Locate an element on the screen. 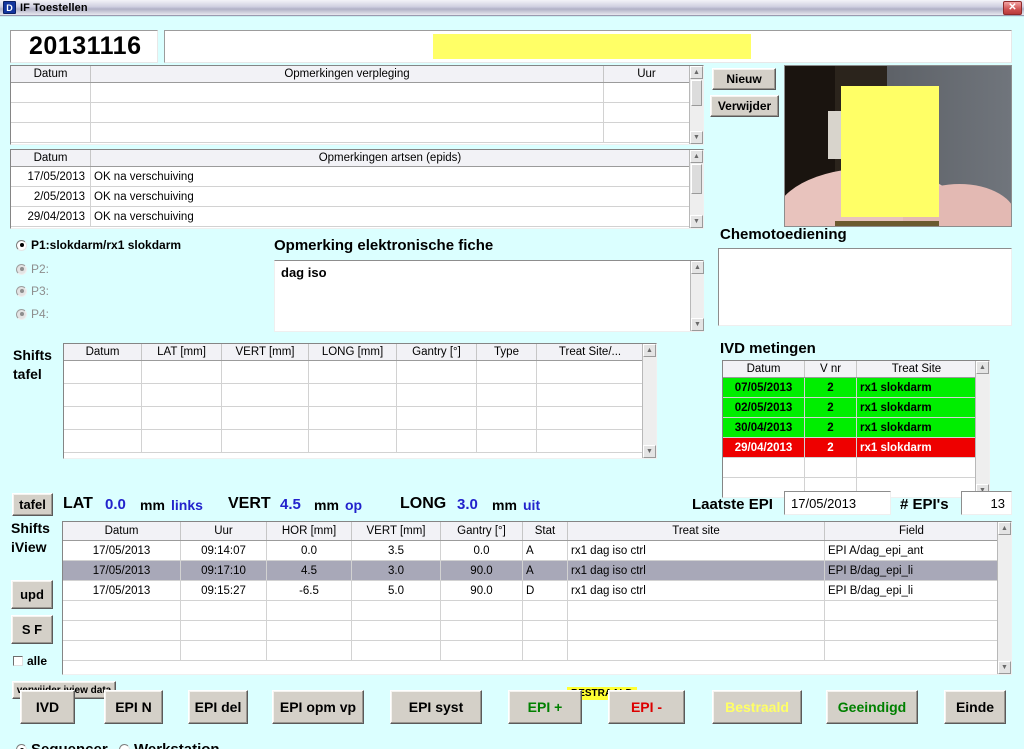  nursing-notes-grid: Datum Opmerkingen verpleging Uur ▲ ▼ is located at coordinates (357, 105).